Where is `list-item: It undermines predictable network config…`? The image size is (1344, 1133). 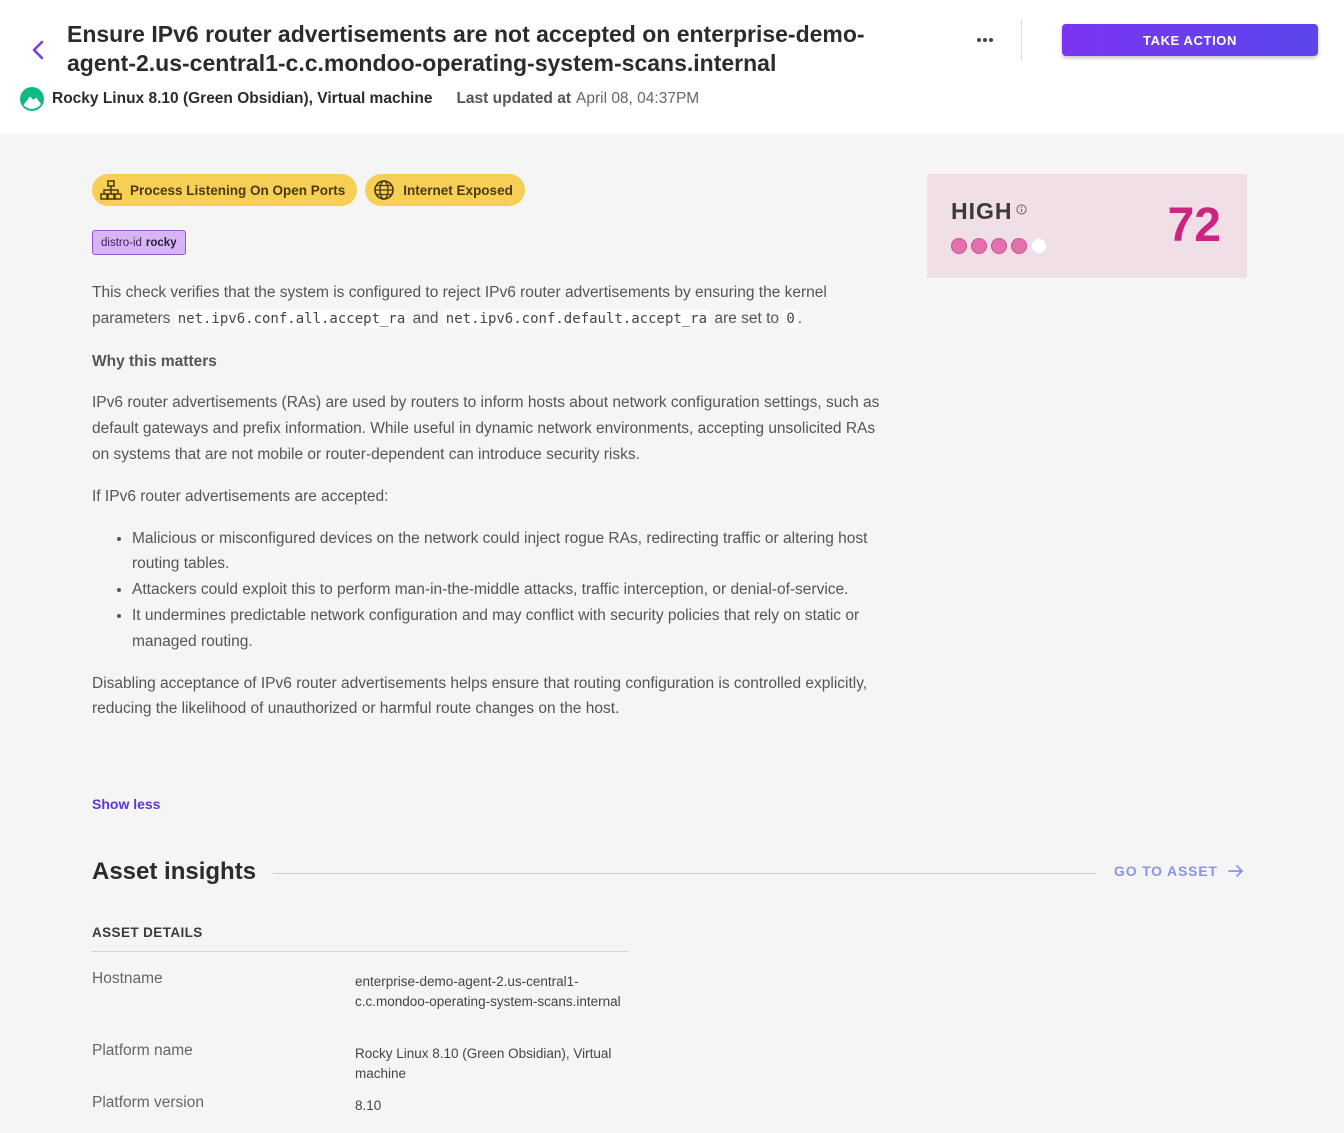 list-item: It undermines predictable network config… is located at coordinates (512, 629).